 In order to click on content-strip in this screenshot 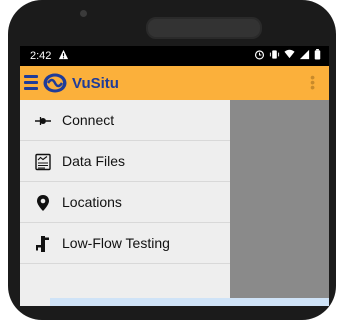, I will do `click(189, 302)`.